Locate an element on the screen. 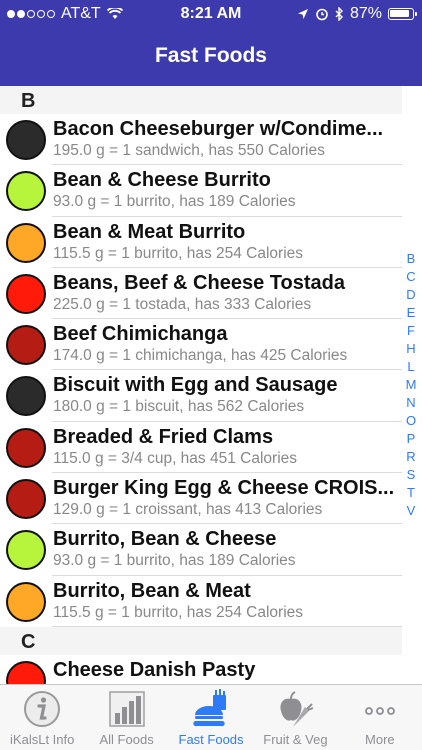 Image resolution: width=422 pixels, height=750 pixels. index-letter: T is located at coordinates (411, 493).